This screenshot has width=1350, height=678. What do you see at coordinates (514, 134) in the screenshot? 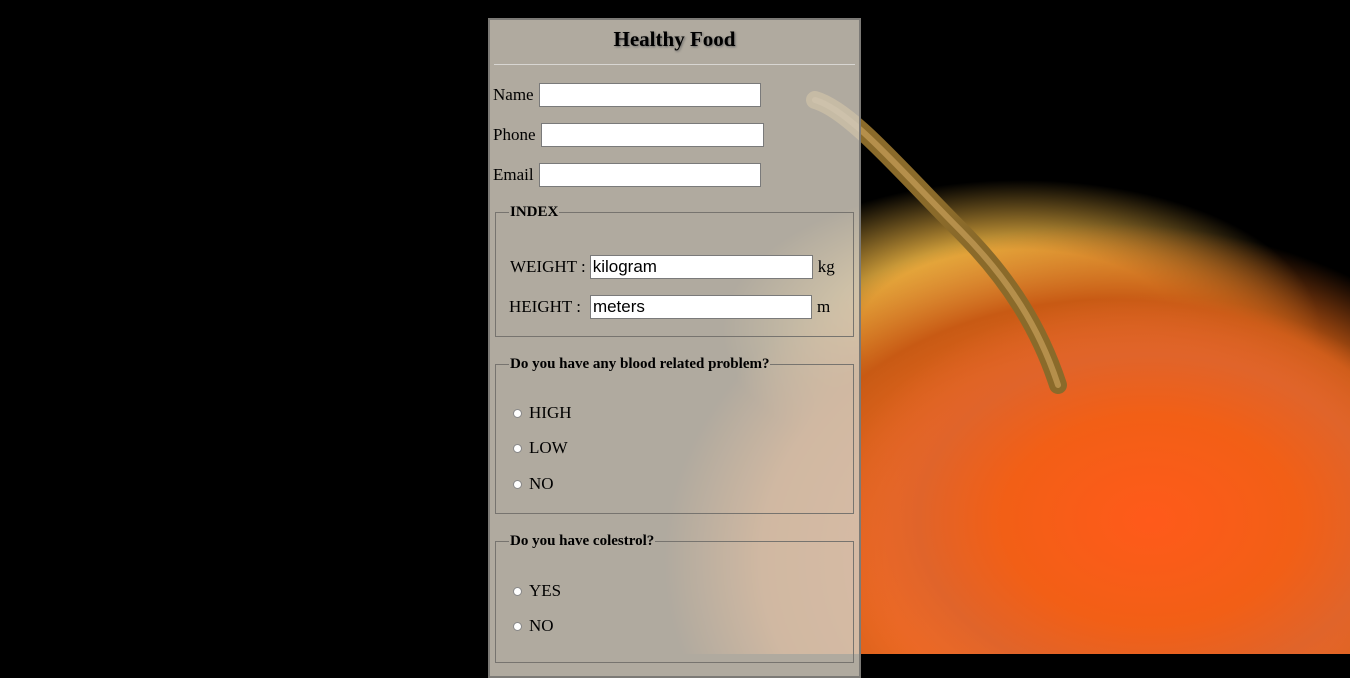
I see `phone-label: Phone` at bounding box center [514, 134].